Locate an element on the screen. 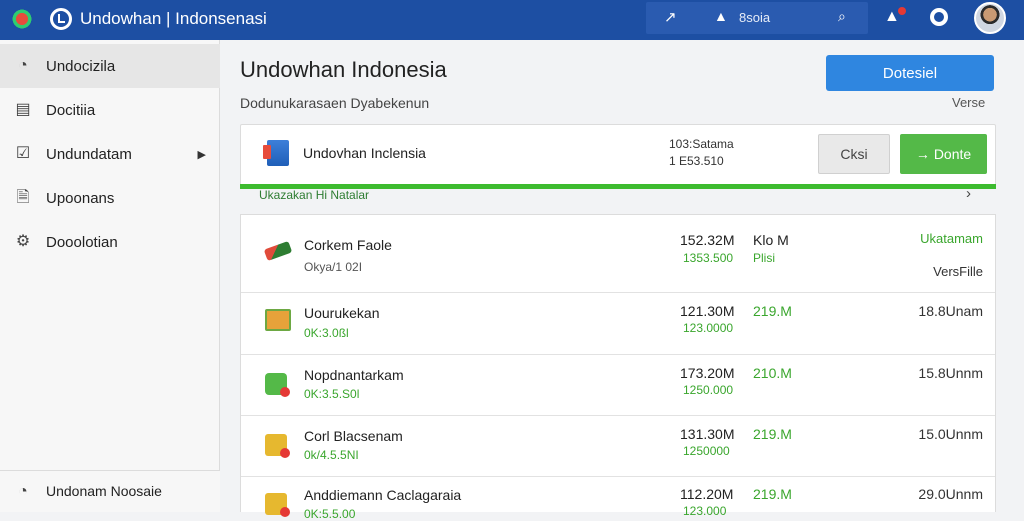  dashboard-icon: ◔ is located at coordinates (23, 65).